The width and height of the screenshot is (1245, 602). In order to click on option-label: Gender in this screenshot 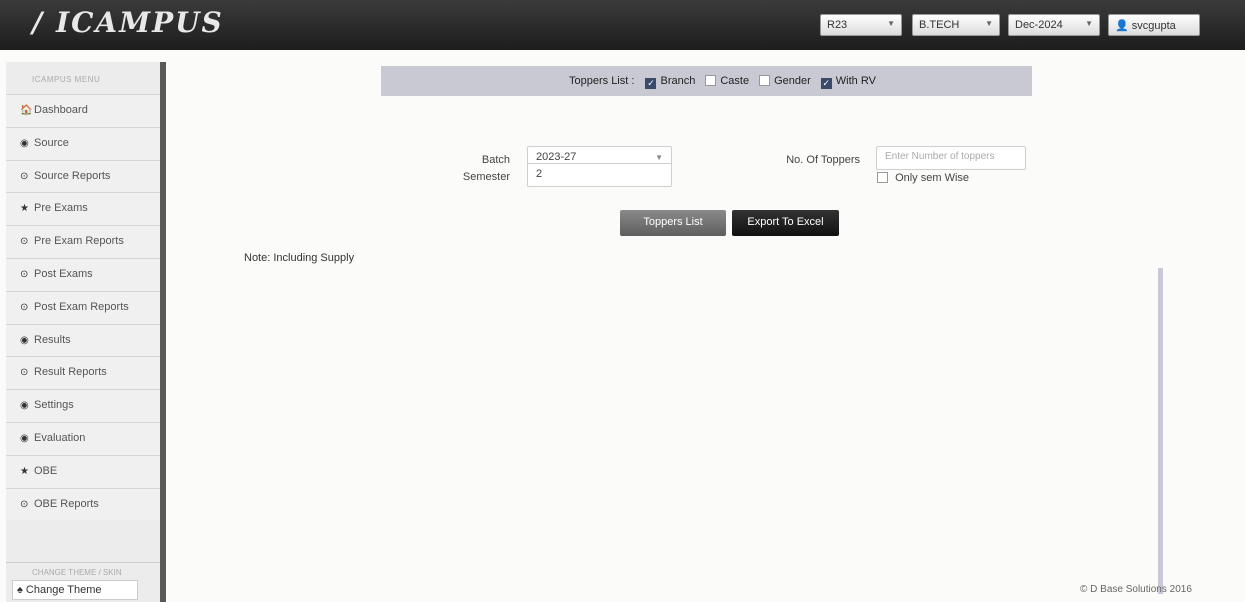, I will do `click(792, 81)`.